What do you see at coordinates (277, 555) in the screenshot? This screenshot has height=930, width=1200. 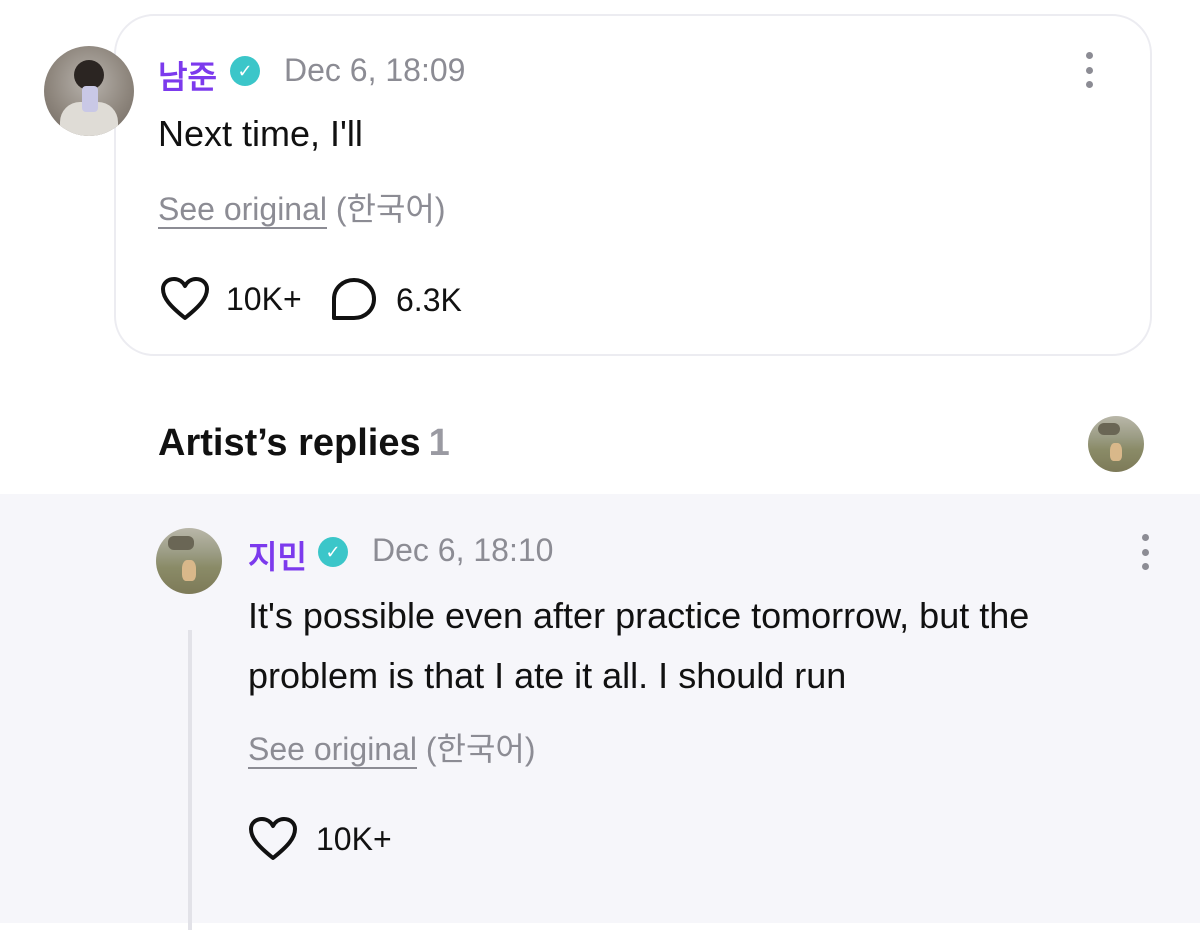 I see `reply-author-name: 지민` at bounding box center [277, 555].